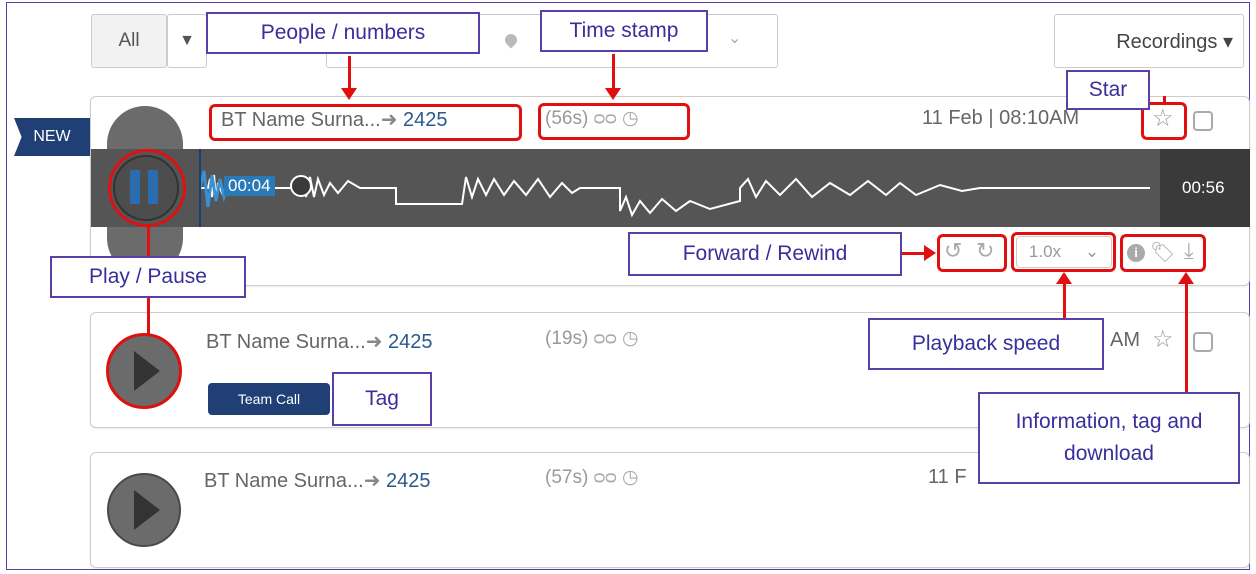 This screenshot has width=1256, height=574. I want to click on connector-timestamp, so click(613, 73).